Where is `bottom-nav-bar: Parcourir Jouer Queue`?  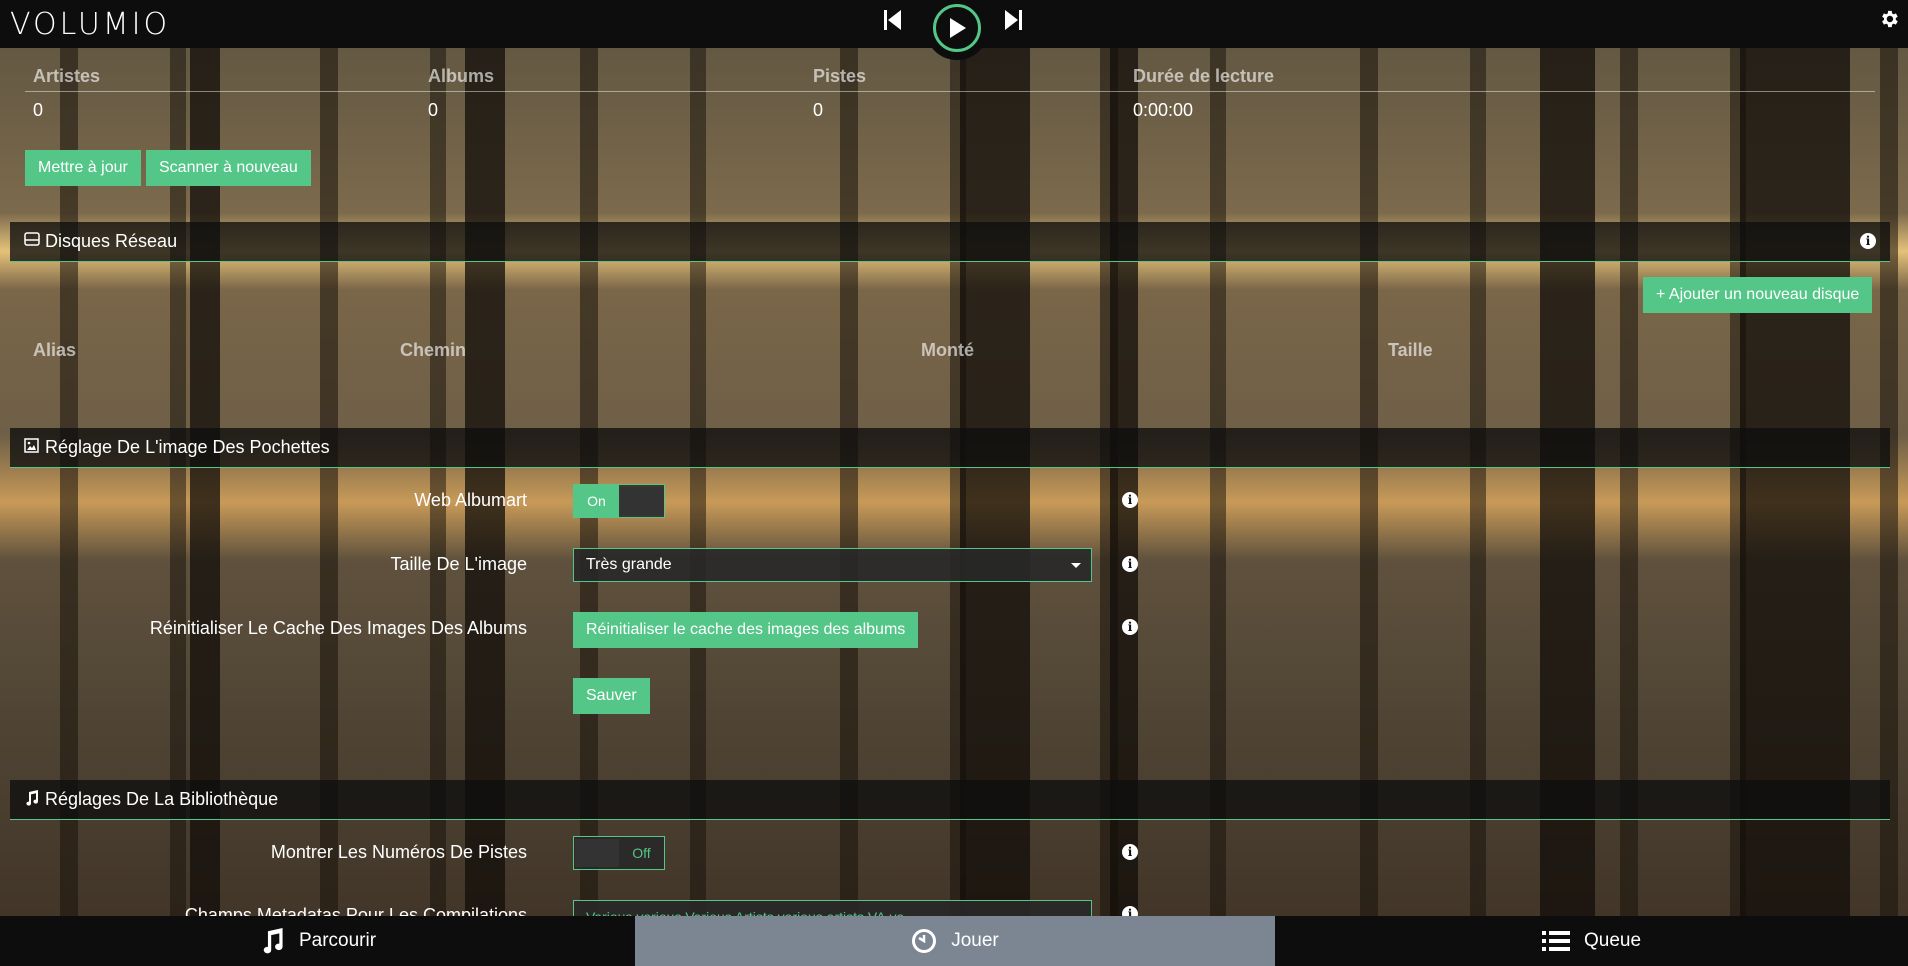
bottom-nav-bar: Parcourir Jouer Queue is located at coordinates (954, 941).